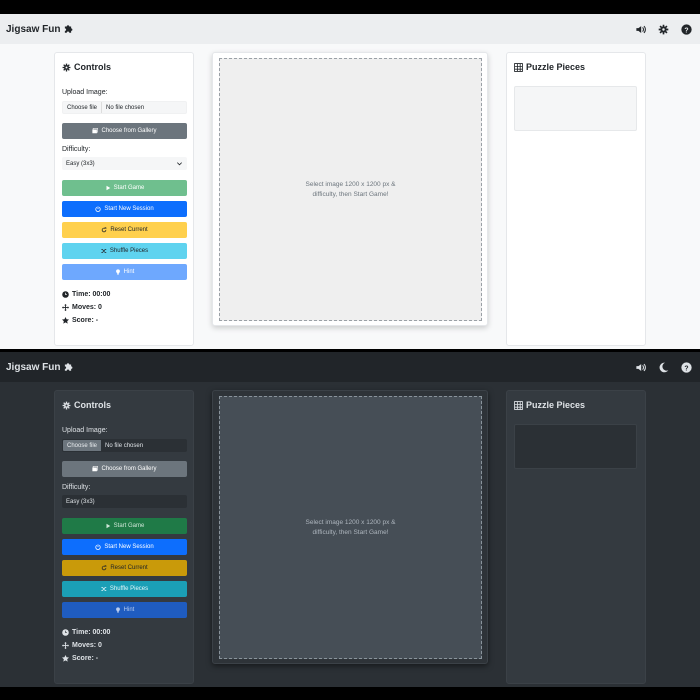  Describe the element at coordinates (663, 367) in the screenshot. I see `moon-icon` at that location.